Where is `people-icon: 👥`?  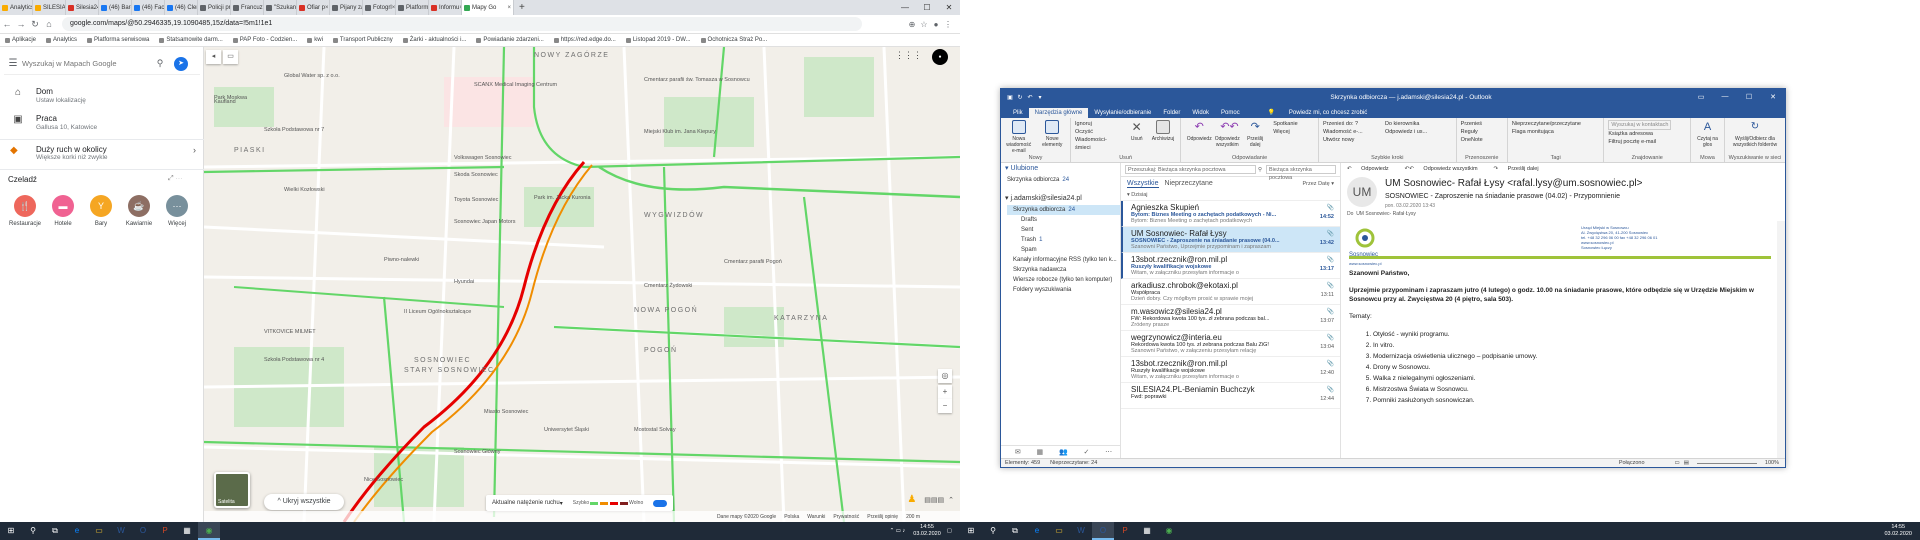
people-icon: 👥 is located at coordinates (1063, 453).